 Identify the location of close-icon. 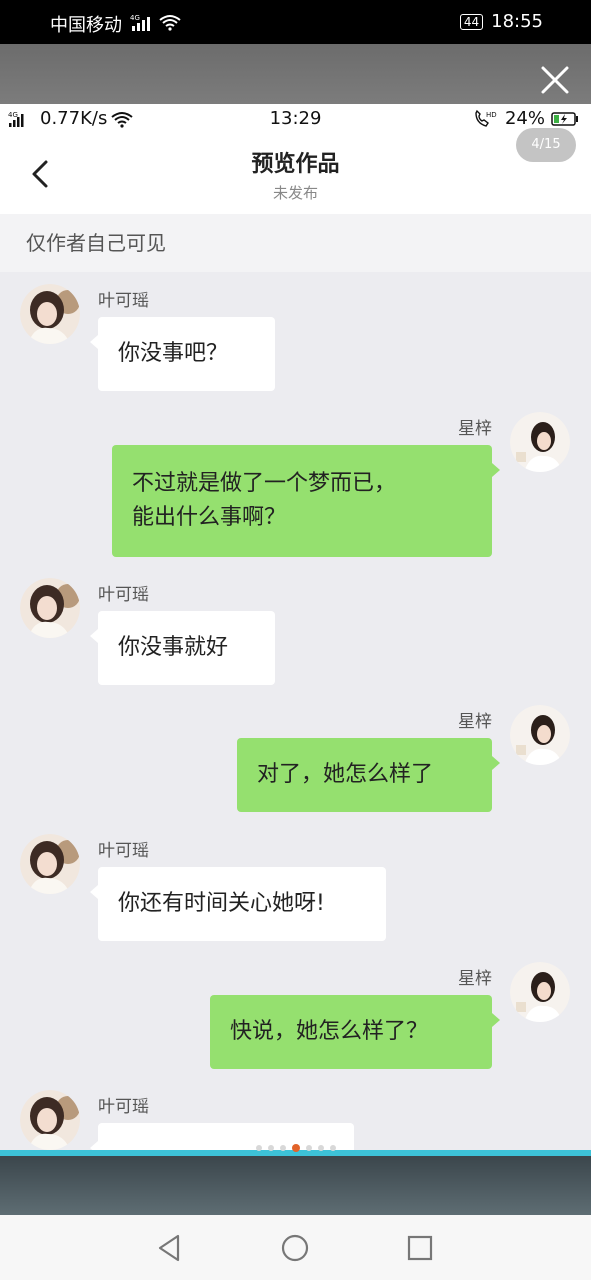
(555, 80).